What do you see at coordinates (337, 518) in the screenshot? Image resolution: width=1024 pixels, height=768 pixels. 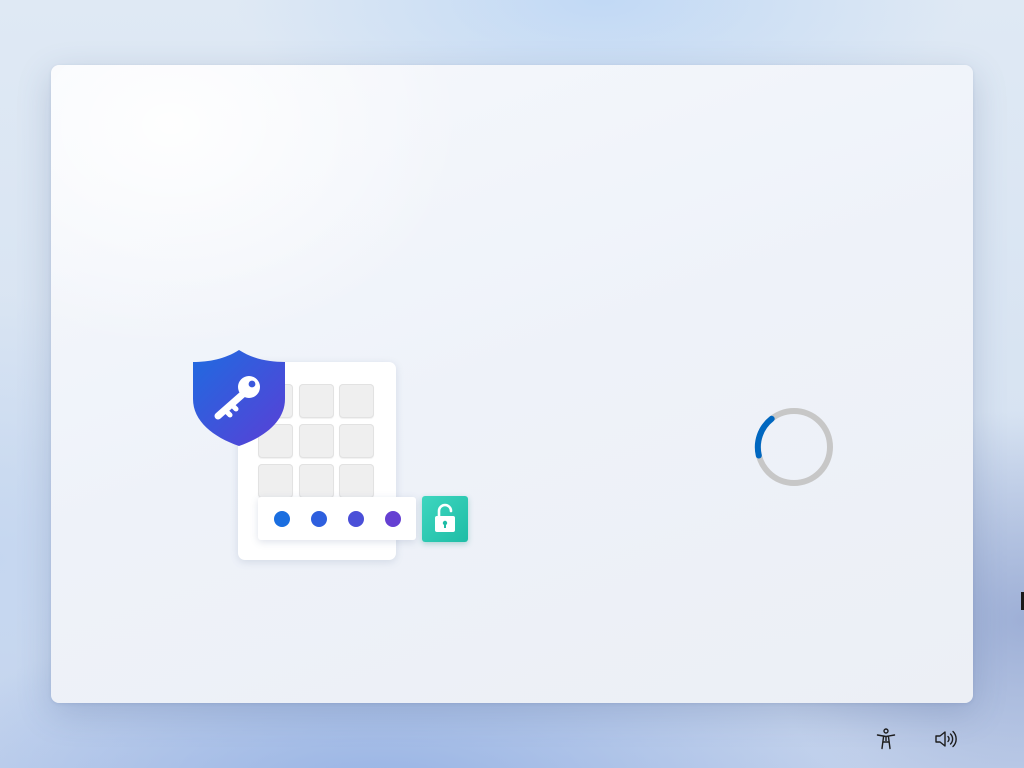 I see `pin-entry-field` at bounding box center [337, 518].